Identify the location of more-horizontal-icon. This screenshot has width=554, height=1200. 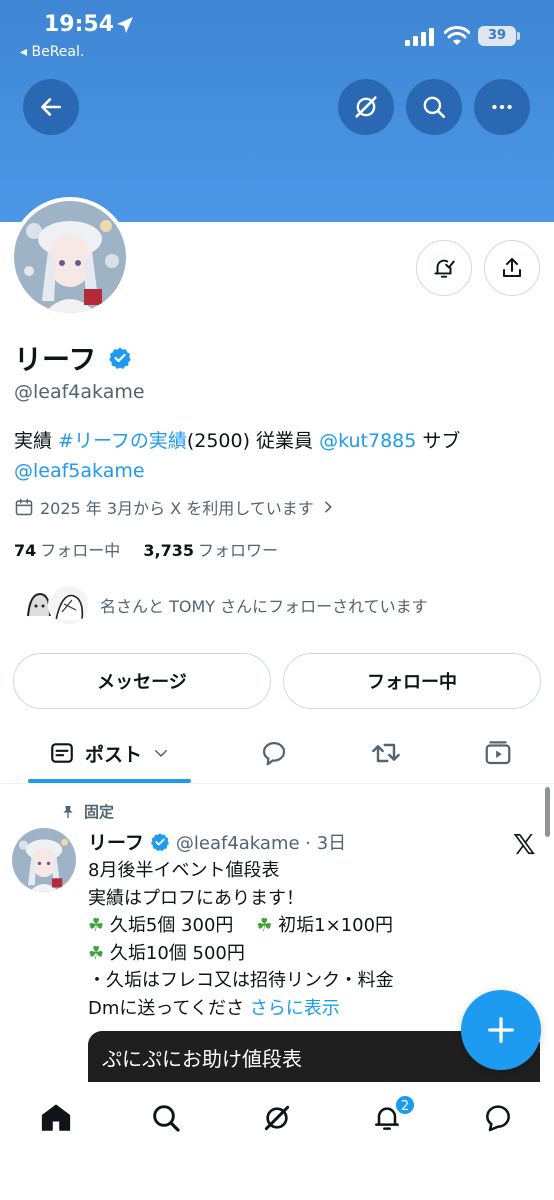
(502, 107).